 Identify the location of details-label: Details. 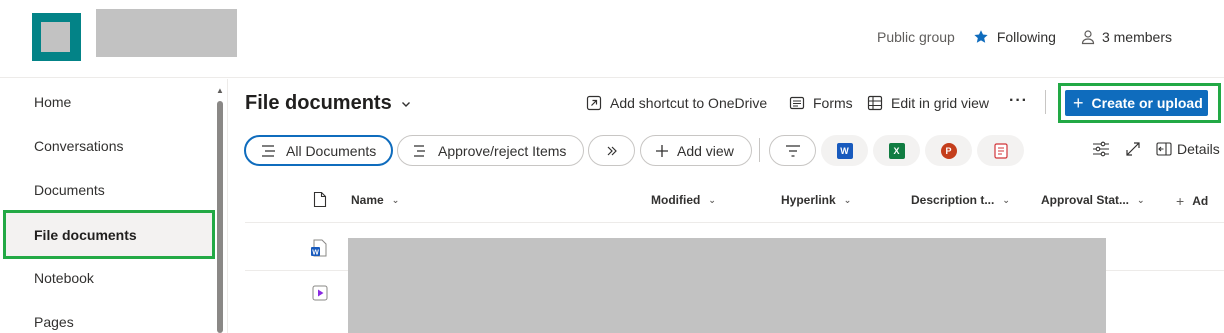
(1198, 149).